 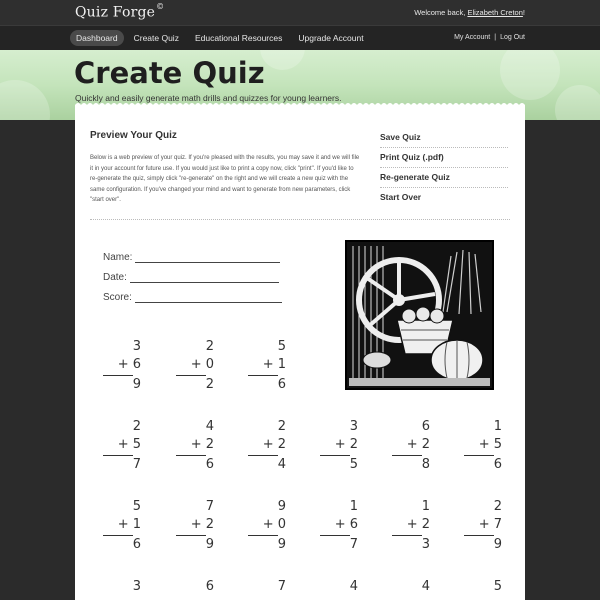 I want to click on nav-item-upgrade-account: Upgrade Account, so click(x=330, y=38).